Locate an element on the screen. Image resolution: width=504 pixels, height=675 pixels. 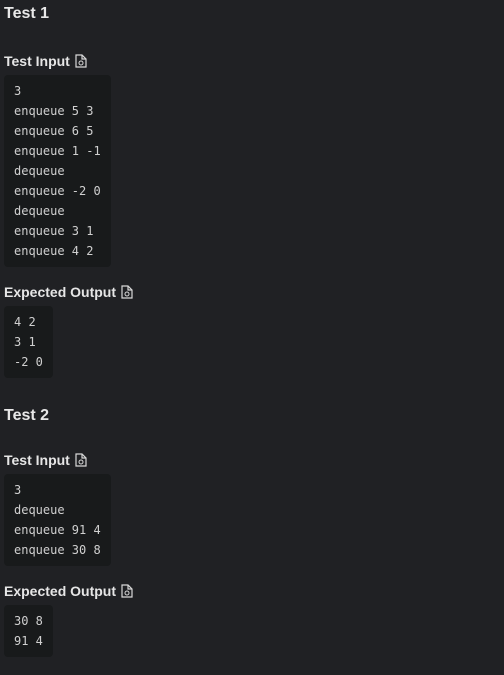
test-title: Test 1 is located at coordinates (27, 13).